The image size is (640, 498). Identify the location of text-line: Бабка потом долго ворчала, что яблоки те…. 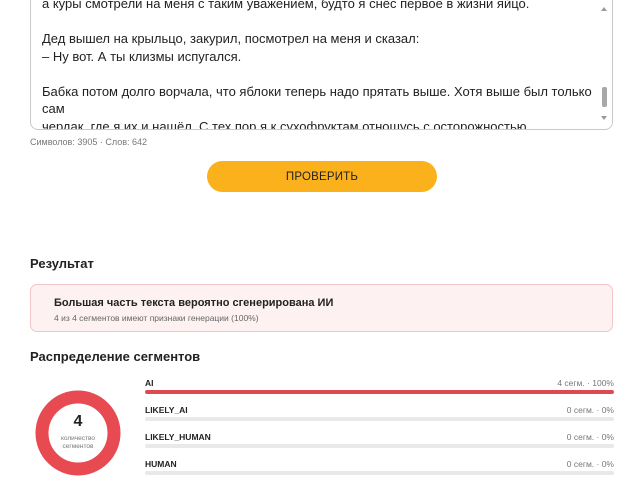
(317, 100).